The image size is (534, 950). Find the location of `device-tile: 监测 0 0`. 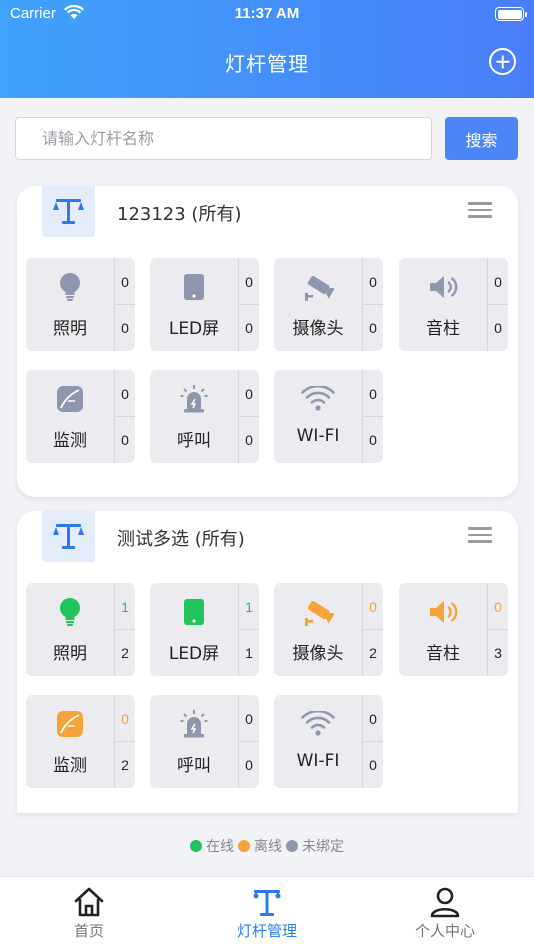

device-tile: 监测 0 0 is located at coordinates (80, 416).